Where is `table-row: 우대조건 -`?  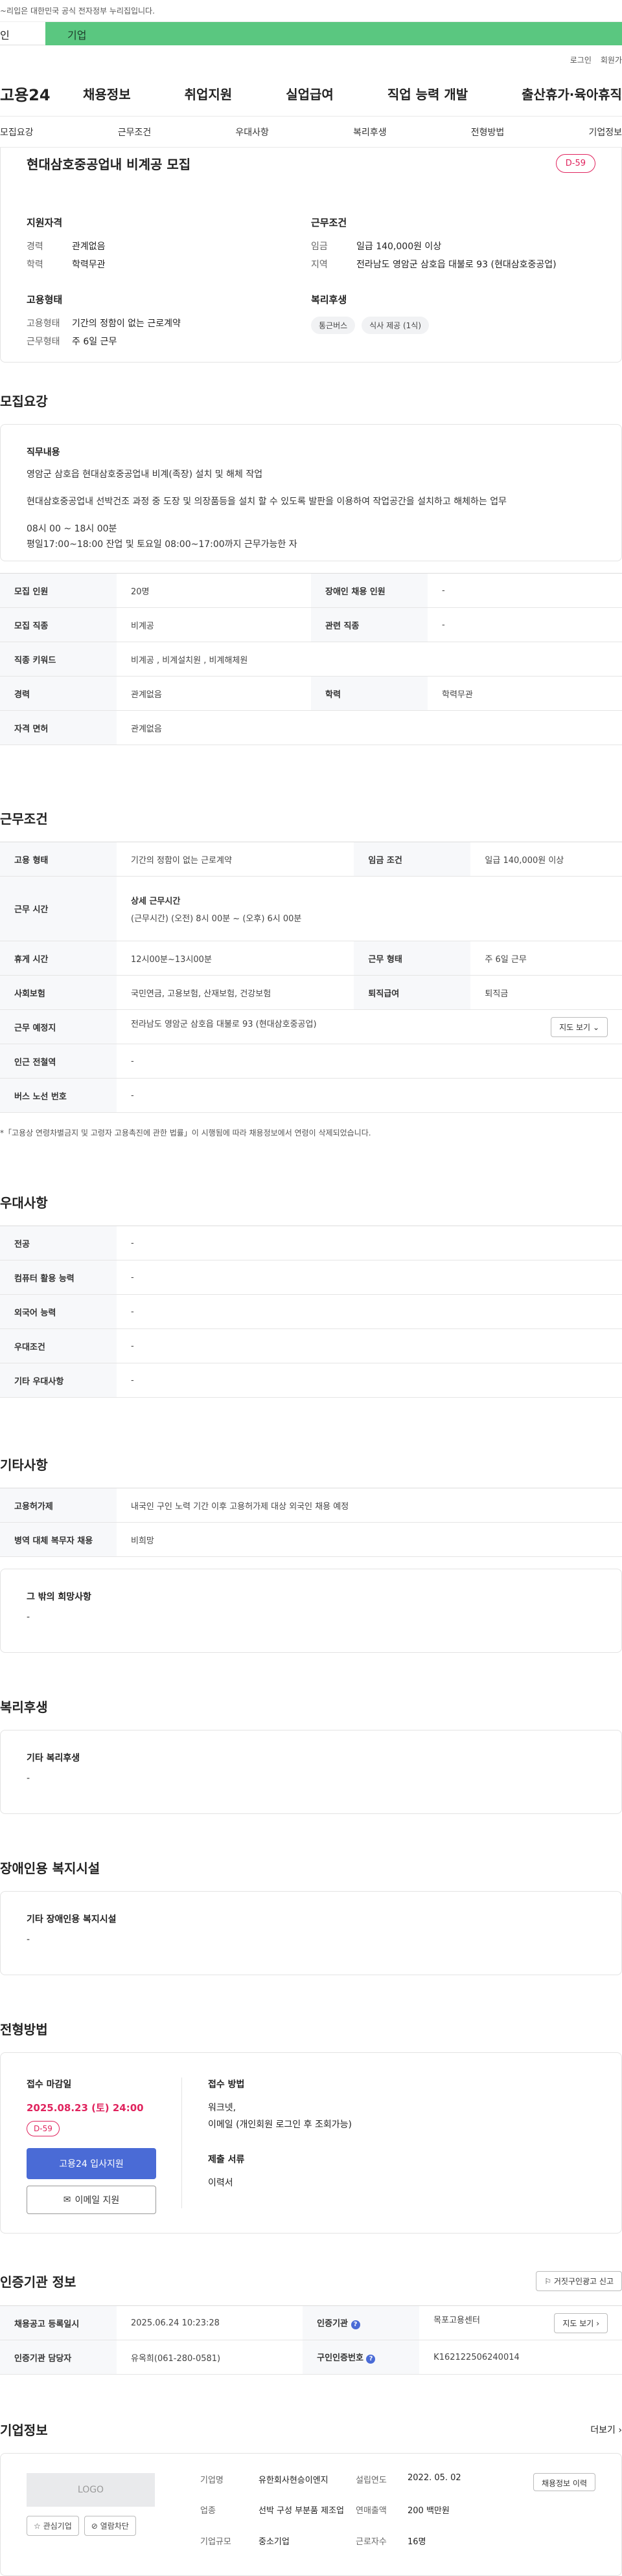 table-row: 우대조건 - is located at coordinates (311, 1345).